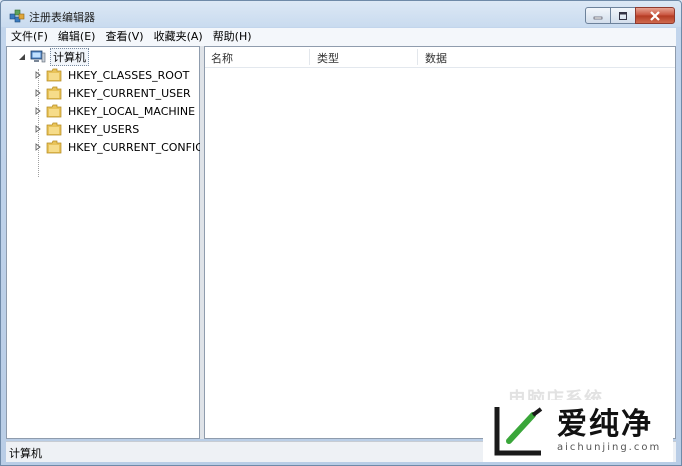 The width and height of the screenshot is (682, 466). Describe the element at coordinates (38, 56) in the screenshot. I see `computer-icon` at that location.